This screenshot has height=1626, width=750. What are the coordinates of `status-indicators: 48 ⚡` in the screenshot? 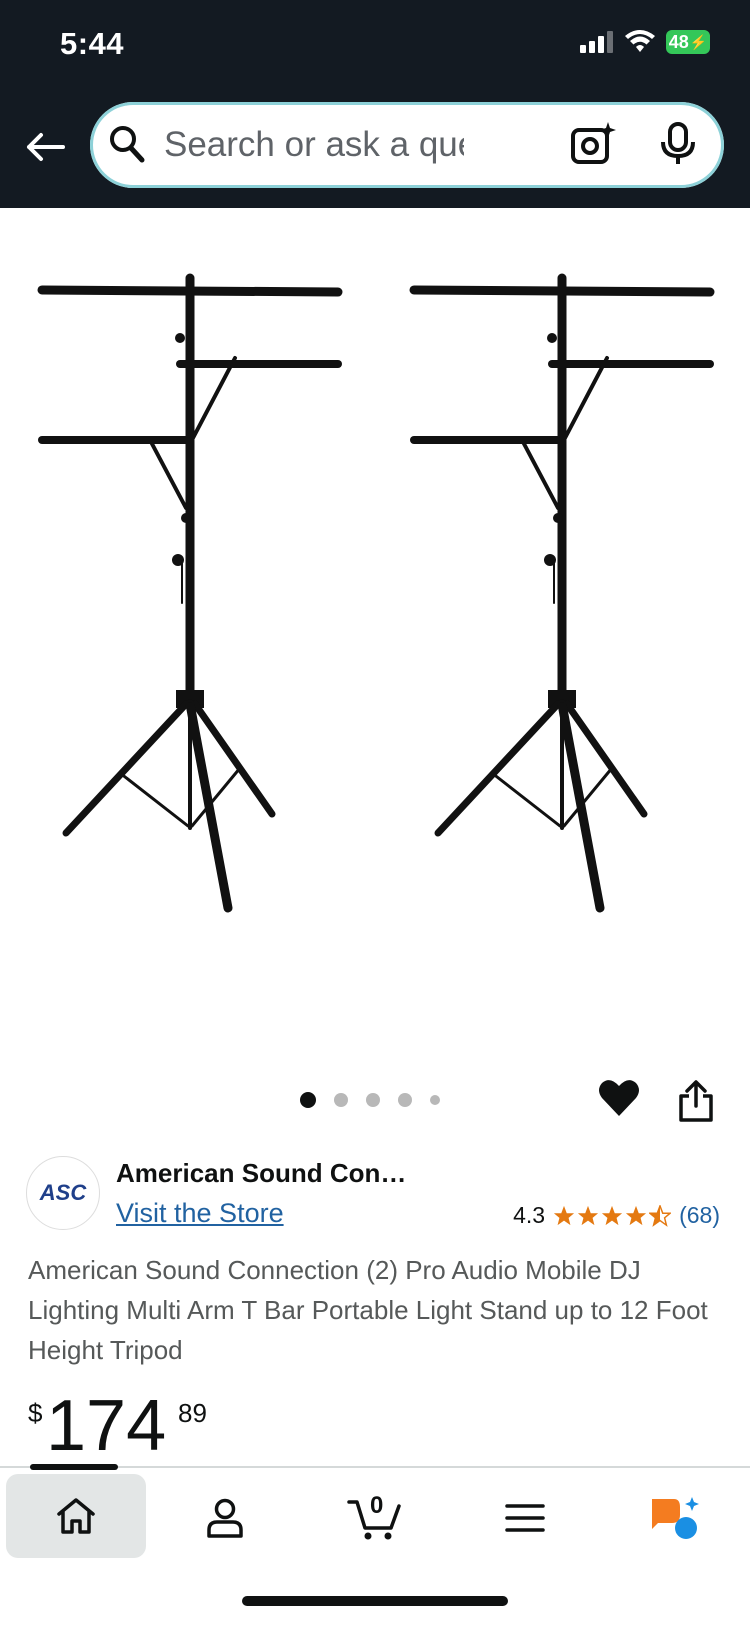 It's located at (645, 42).